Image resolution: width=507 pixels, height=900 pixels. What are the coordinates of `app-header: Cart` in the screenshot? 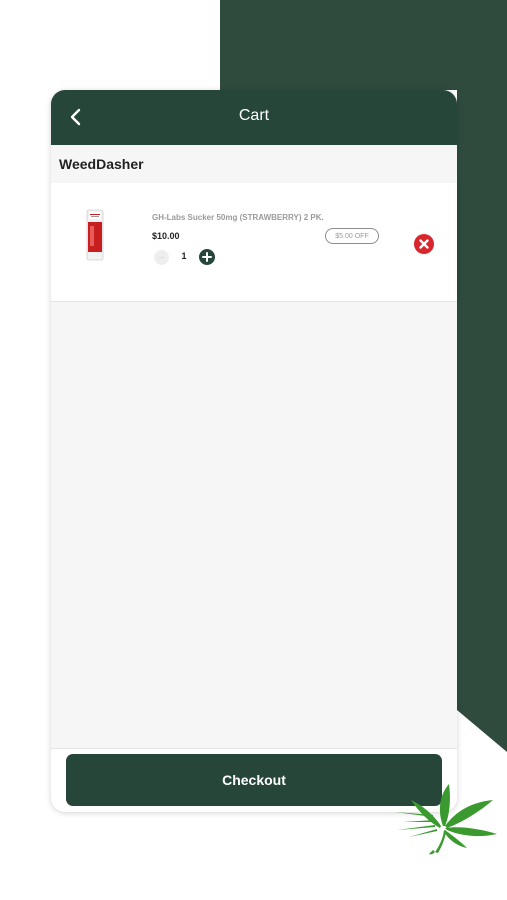 It's located at (254, 117).